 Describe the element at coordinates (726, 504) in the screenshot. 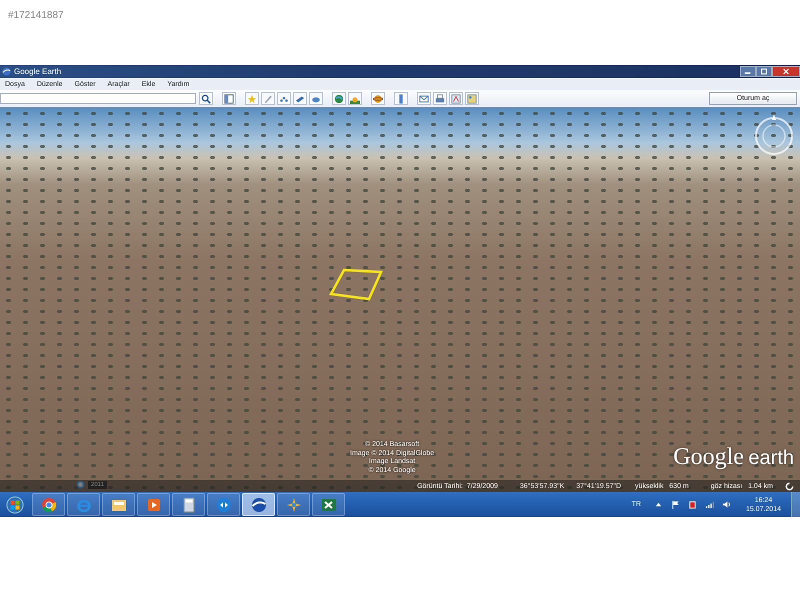

I see `speaker-icon` at that location.